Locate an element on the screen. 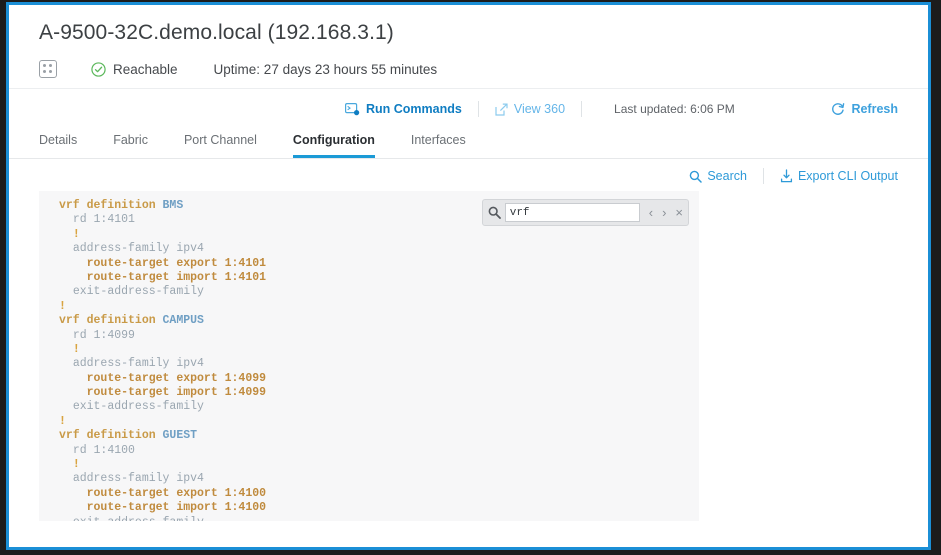 Image resolution: width=941 pixels, height=555 pixels. find-widget: ‹ › × is located at coordinates (585, 212).